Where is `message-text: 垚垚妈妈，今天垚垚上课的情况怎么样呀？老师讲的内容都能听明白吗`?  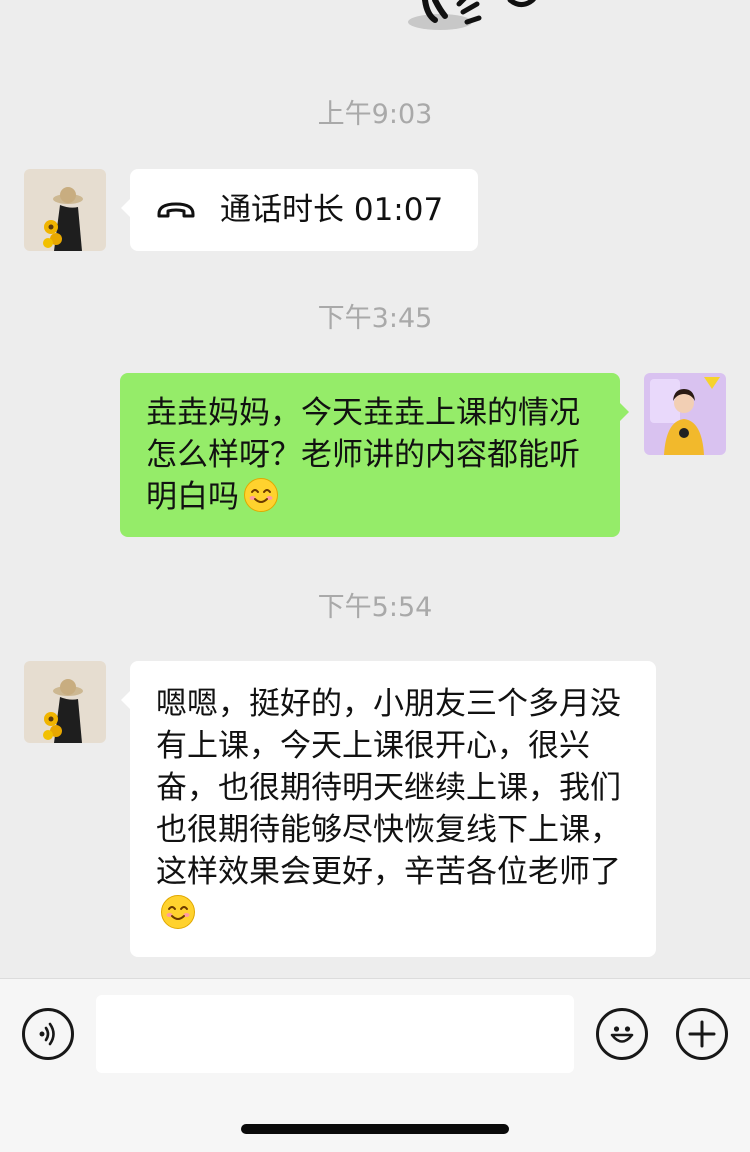
message-text: 垚垚妈妈，今天垚垚上课的情况怎么样呀？老师讲的内容都能听明白吗 is located at coordinates (363, 455).